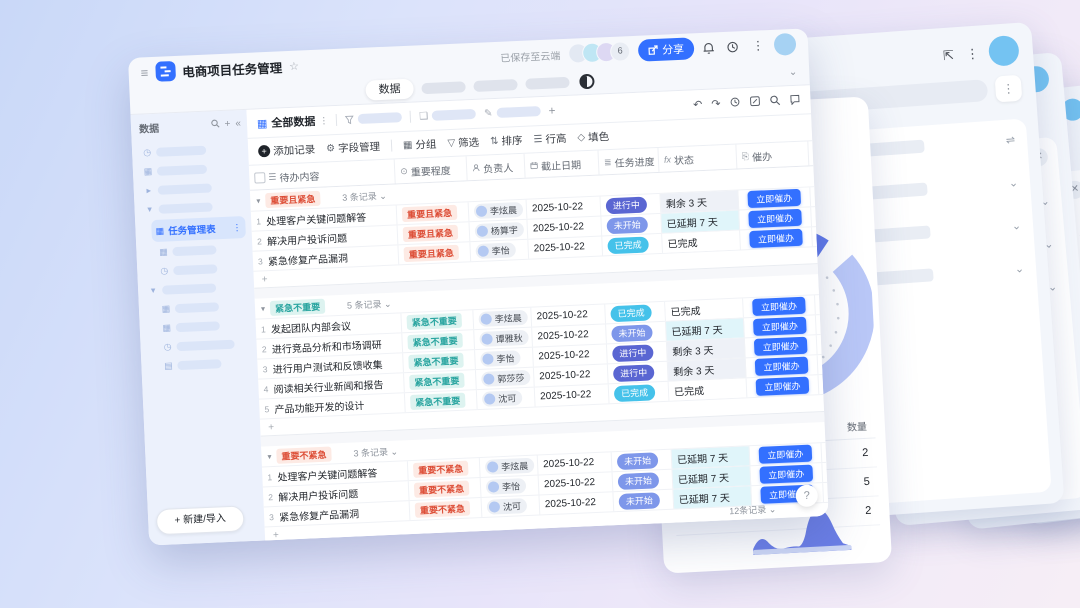  I want to click on add-view-icon: +, so click(552, 110).